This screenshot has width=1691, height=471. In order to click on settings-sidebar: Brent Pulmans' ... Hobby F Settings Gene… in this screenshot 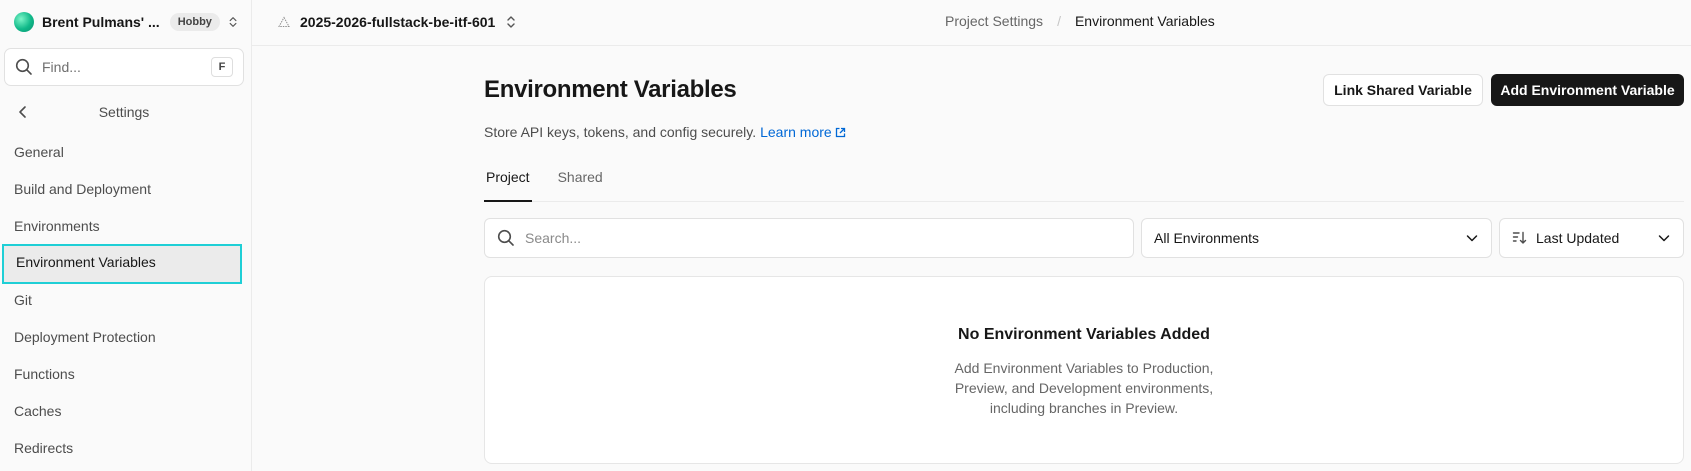, I will do `click(126, 235)`.